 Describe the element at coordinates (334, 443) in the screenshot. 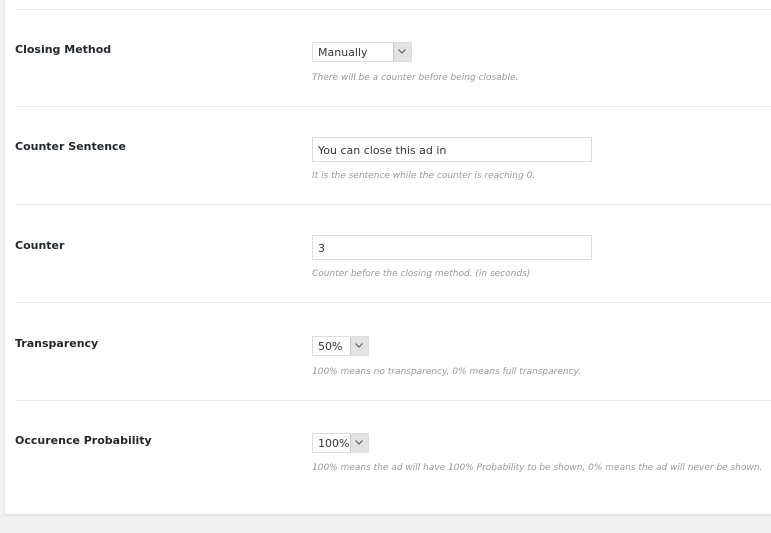

I see `select-value: 100%` at that location.